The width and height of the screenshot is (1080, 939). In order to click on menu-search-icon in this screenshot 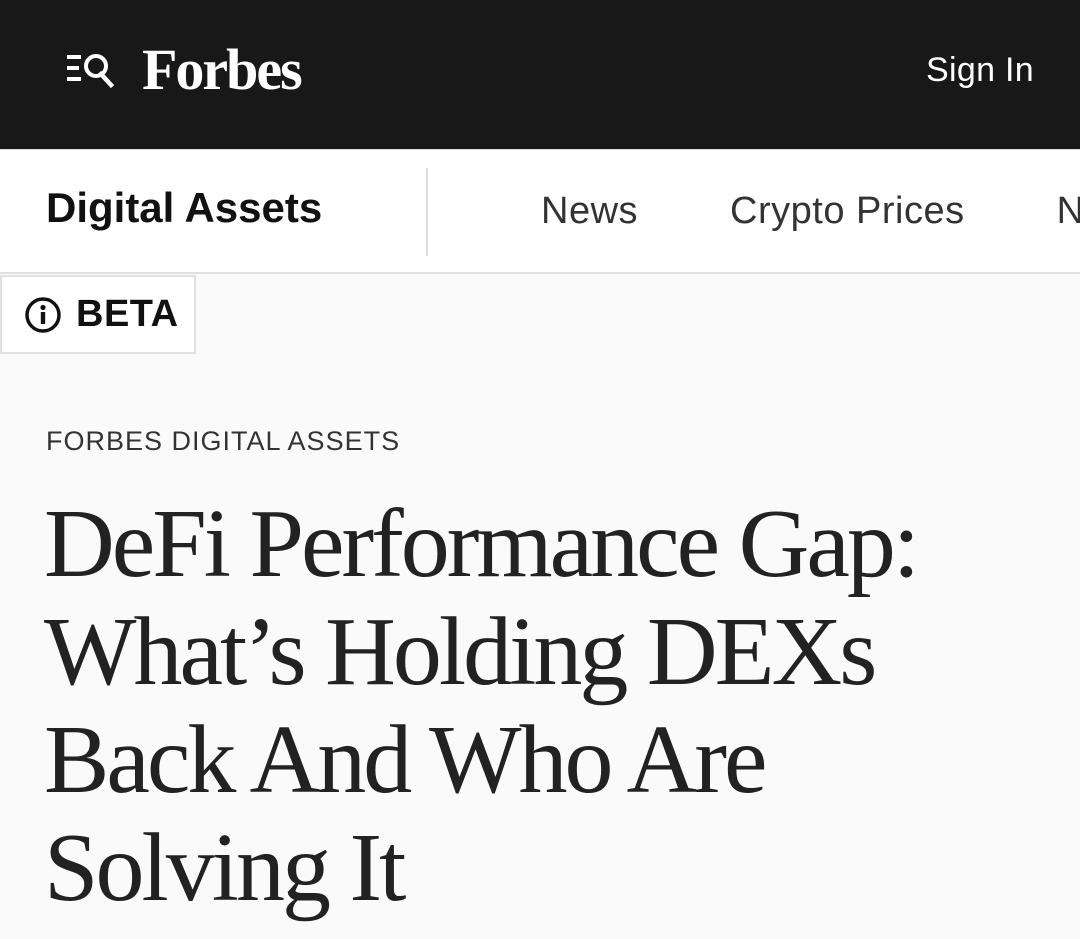, I will do `click(91, 71)`.